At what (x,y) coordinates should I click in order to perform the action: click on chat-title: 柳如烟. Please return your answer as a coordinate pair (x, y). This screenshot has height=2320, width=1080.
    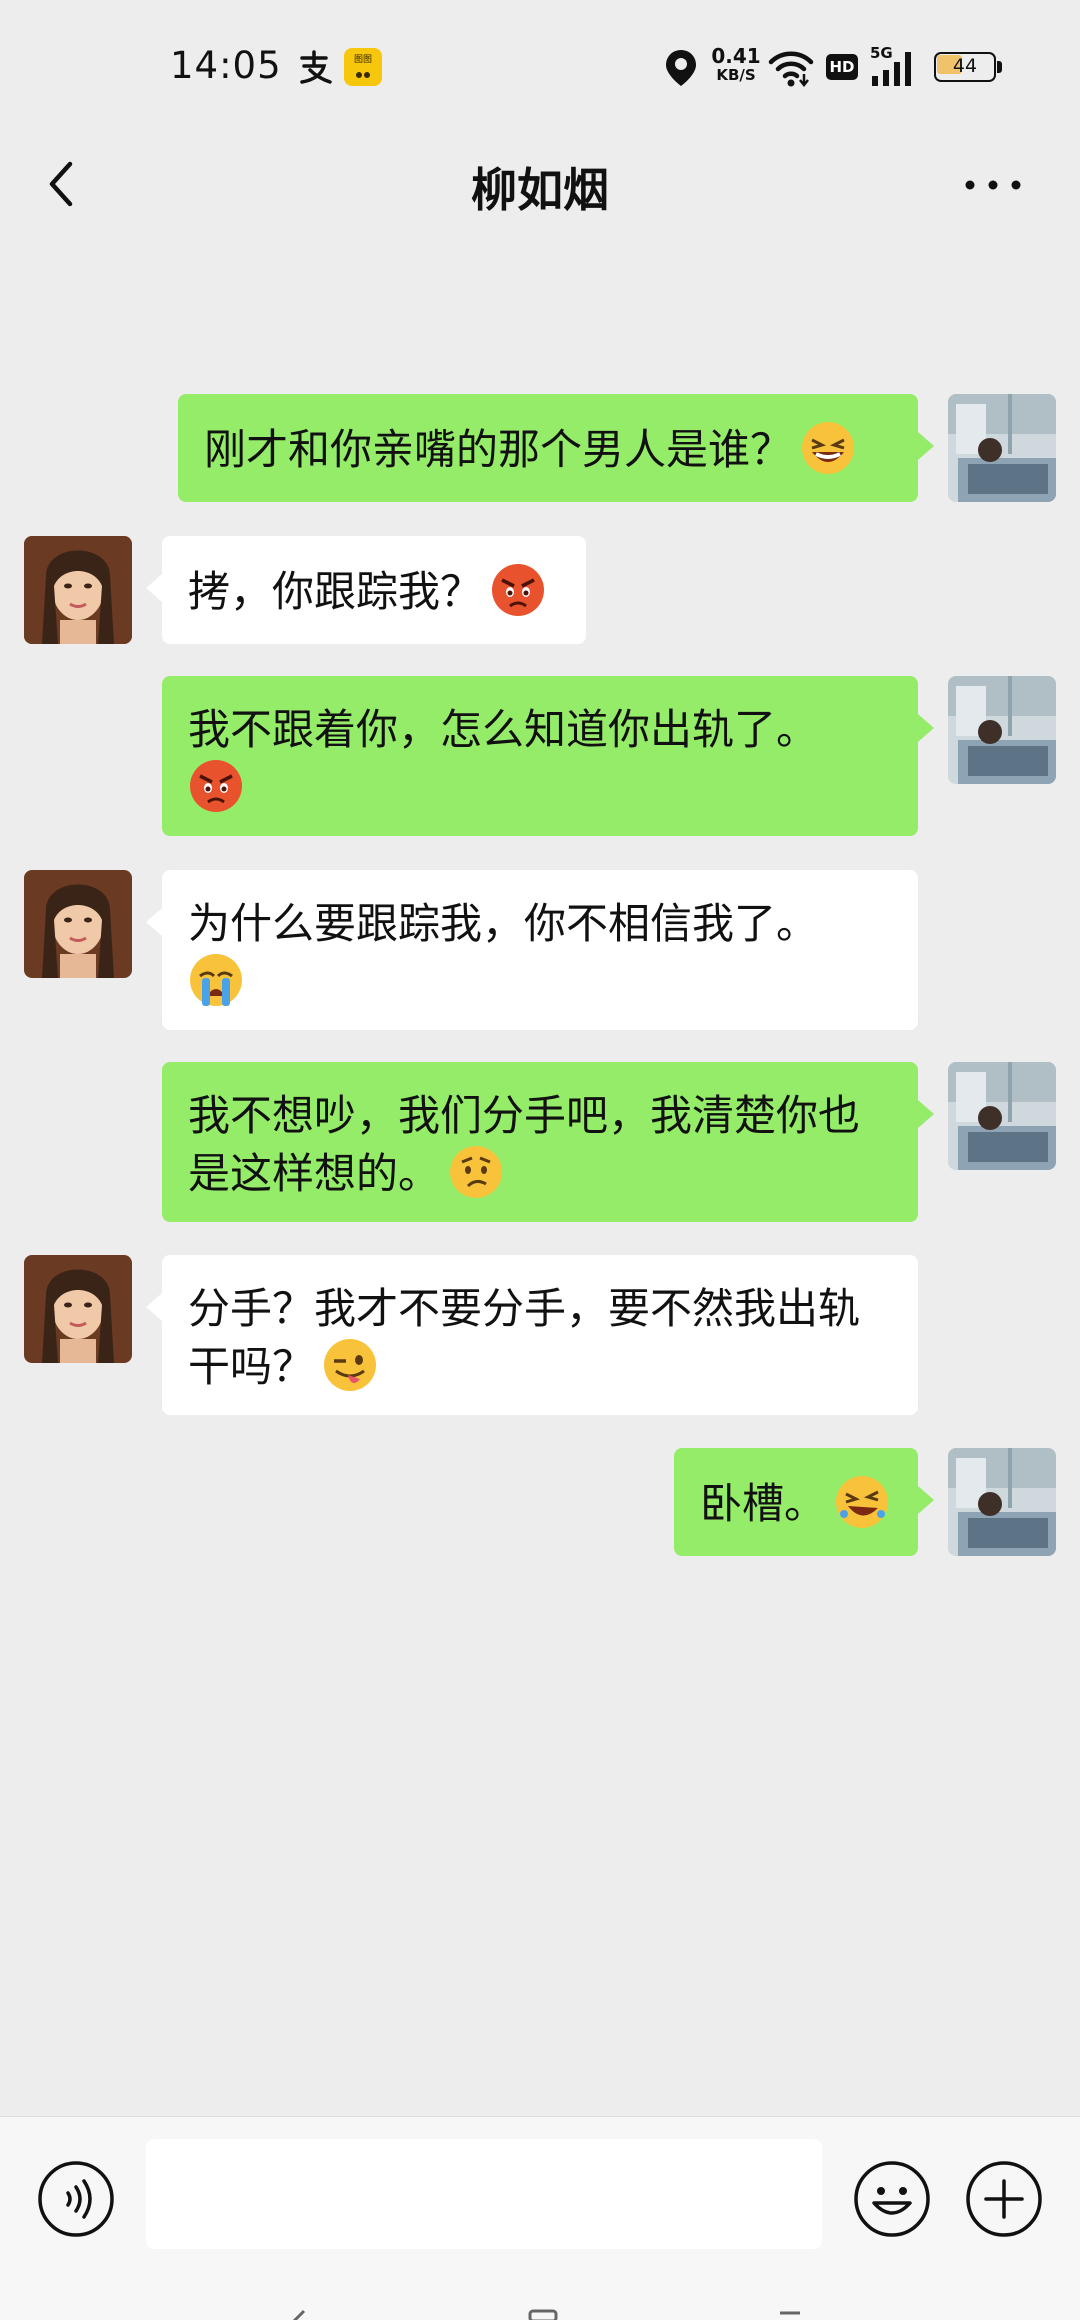
    Looking at the image, I should click on (540, 190).